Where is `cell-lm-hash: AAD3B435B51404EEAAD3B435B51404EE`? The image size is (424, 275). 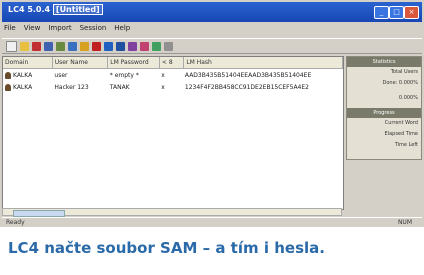
cell-lm-hash: AAD3B435B51404EEAAD3B435B51404EE is located at coordinates (248, 75).